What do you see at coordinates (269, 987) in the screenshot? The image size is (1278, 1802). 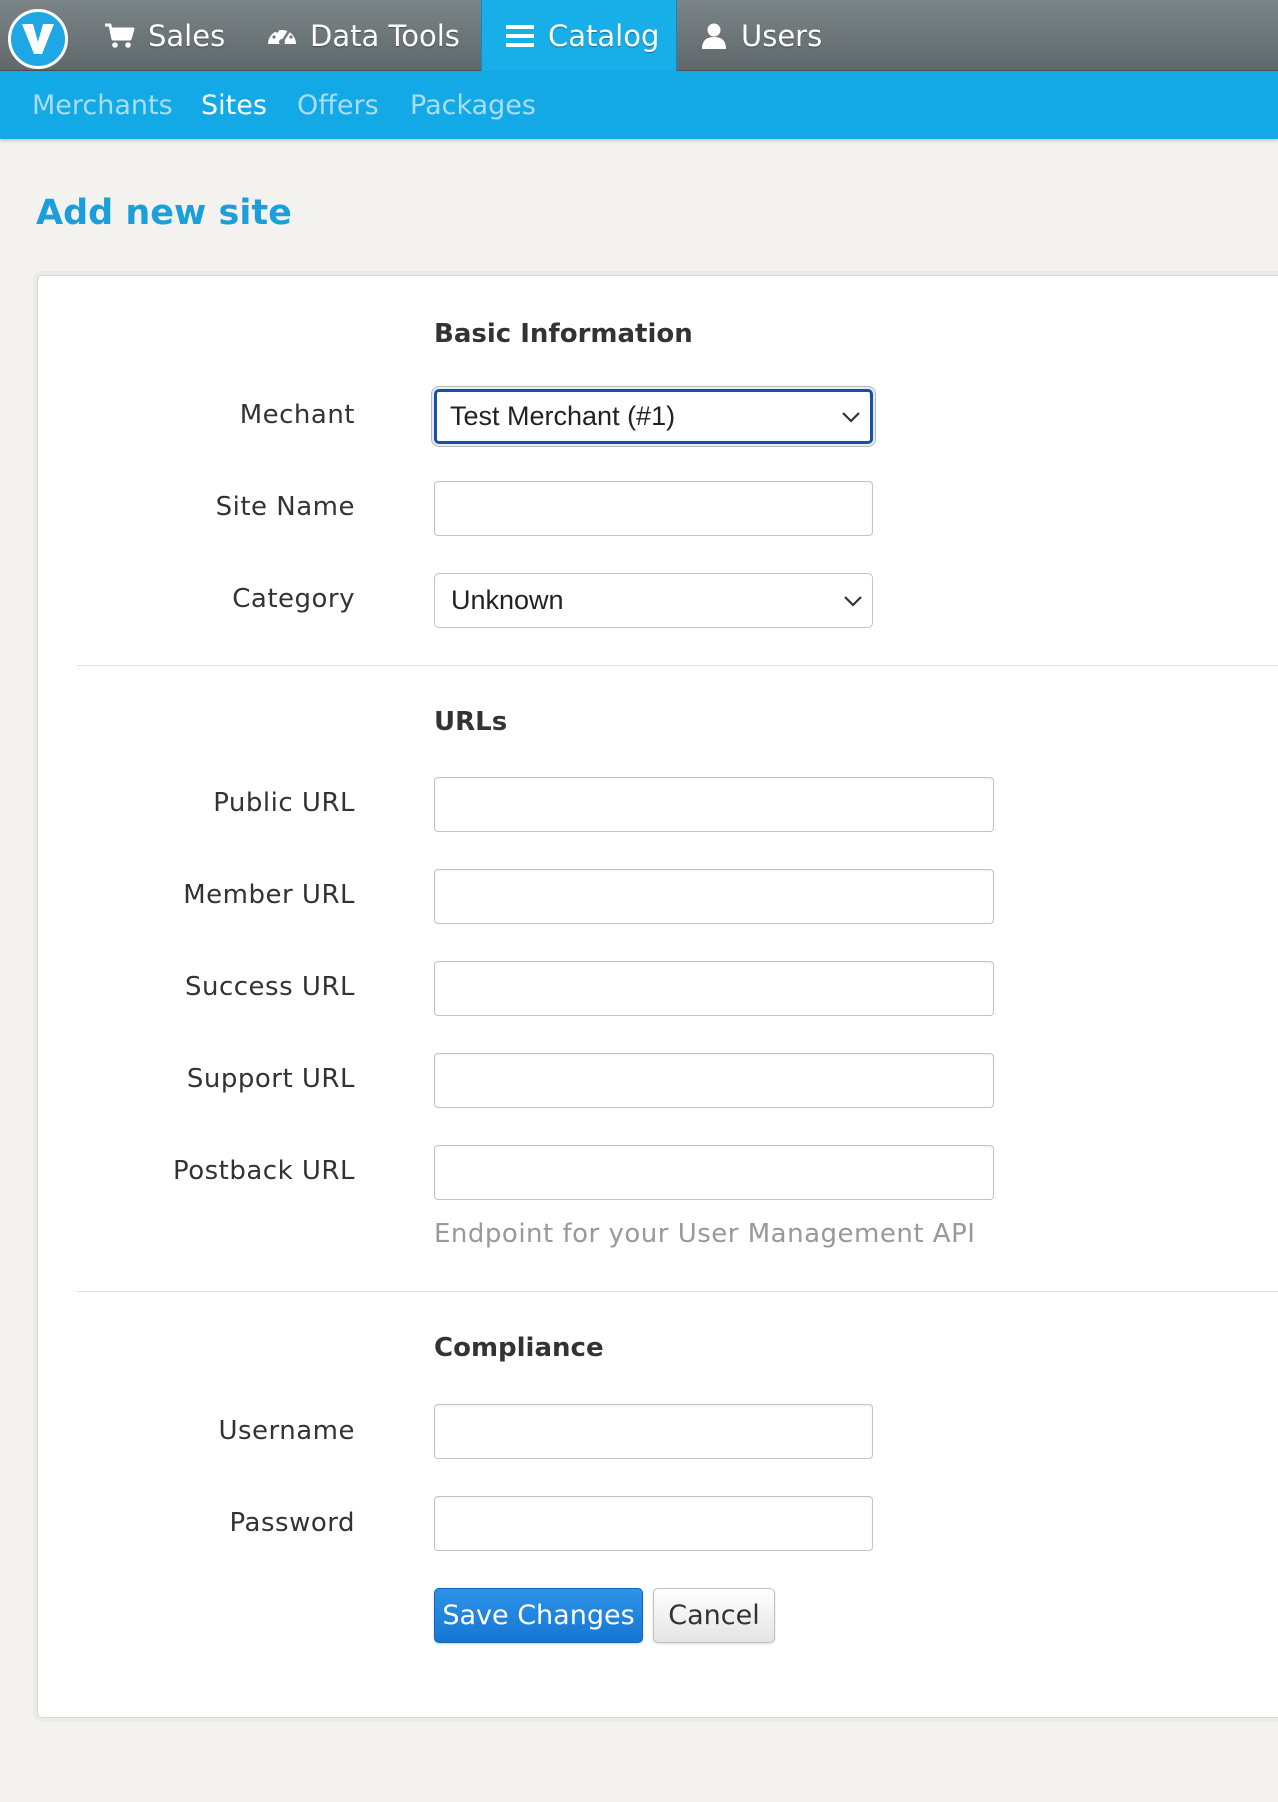 I see `success-url-label: Success URL` at bounding box center [269, 987].